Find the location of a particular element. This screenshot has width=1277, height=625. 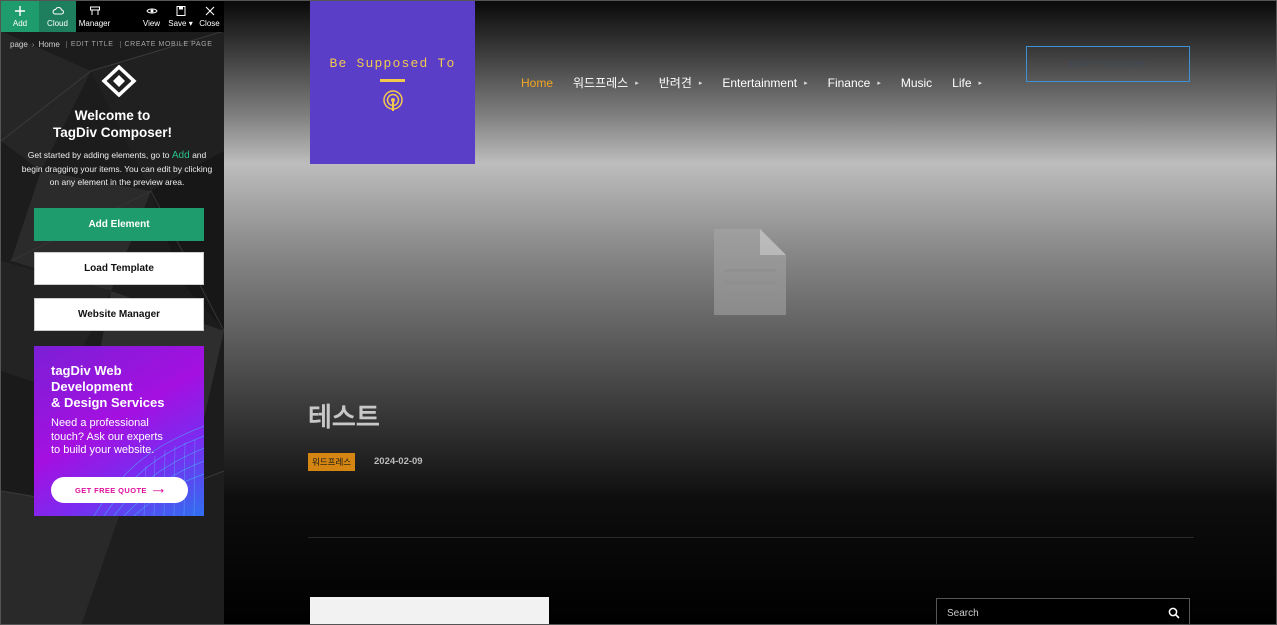

welcome-heading: Welcome to TagDiv Composer! is located at coordinates (112, 124).